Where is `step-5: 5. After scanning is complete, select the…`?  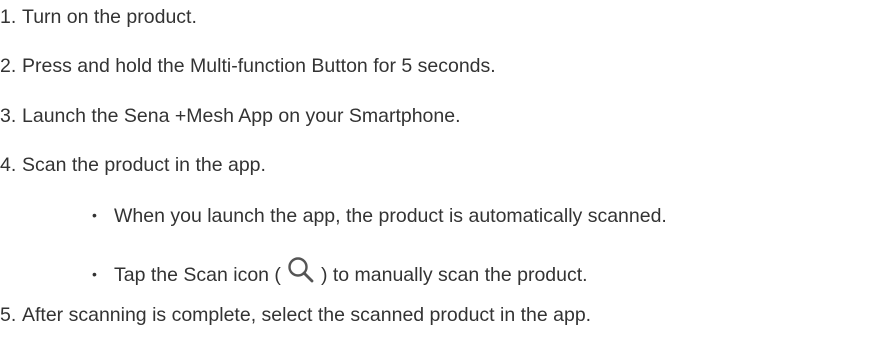
step-5: 5. After scanning is complete, select the… is located at coordinates (295, 315).